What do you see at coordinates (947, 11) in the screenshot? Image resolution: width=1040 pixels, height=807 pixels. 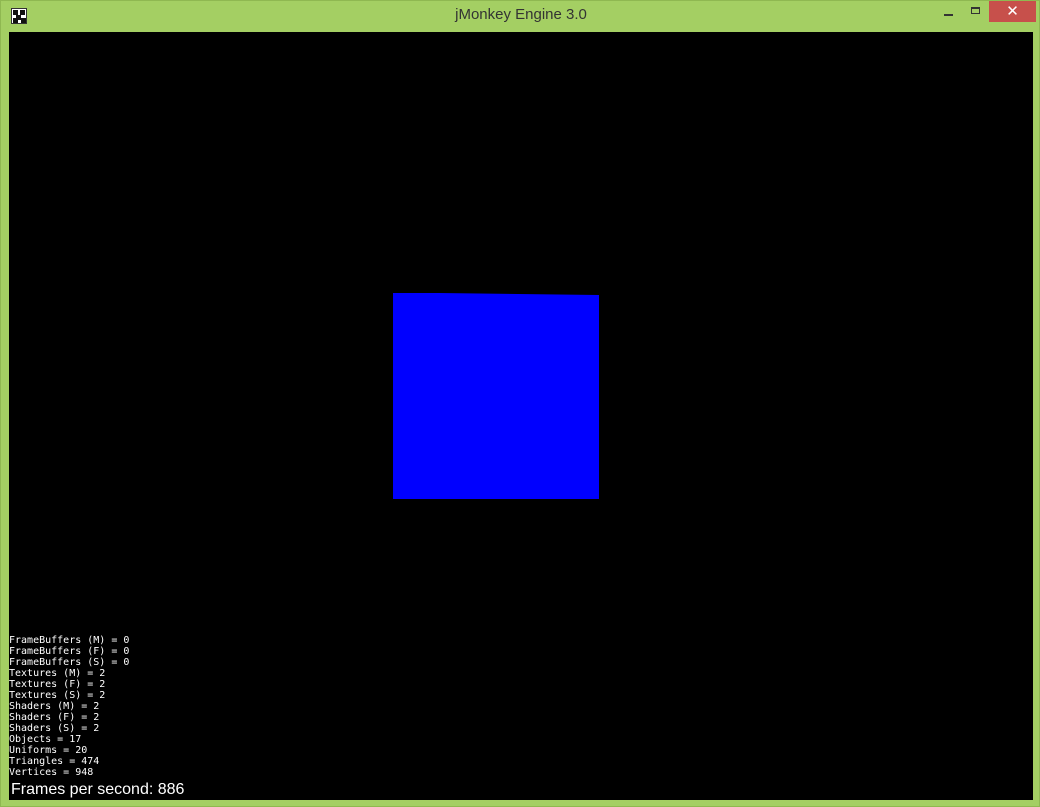 I see `minimize-button` at bounding box center [947, 11].